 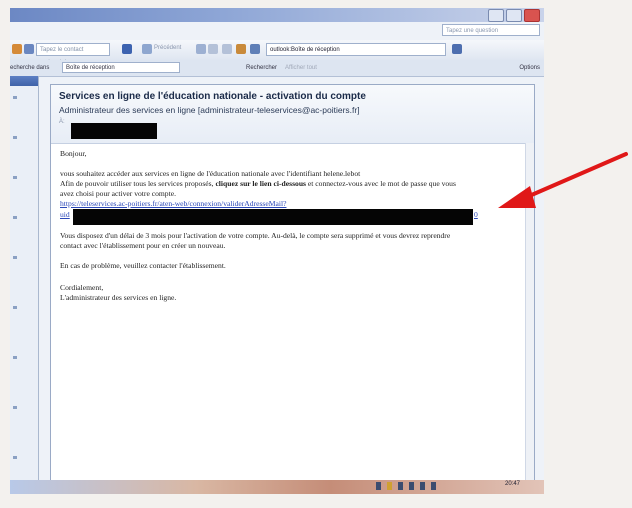 I want to click on search-folder-select: Boîte de réception, so click(x=121, y=67).